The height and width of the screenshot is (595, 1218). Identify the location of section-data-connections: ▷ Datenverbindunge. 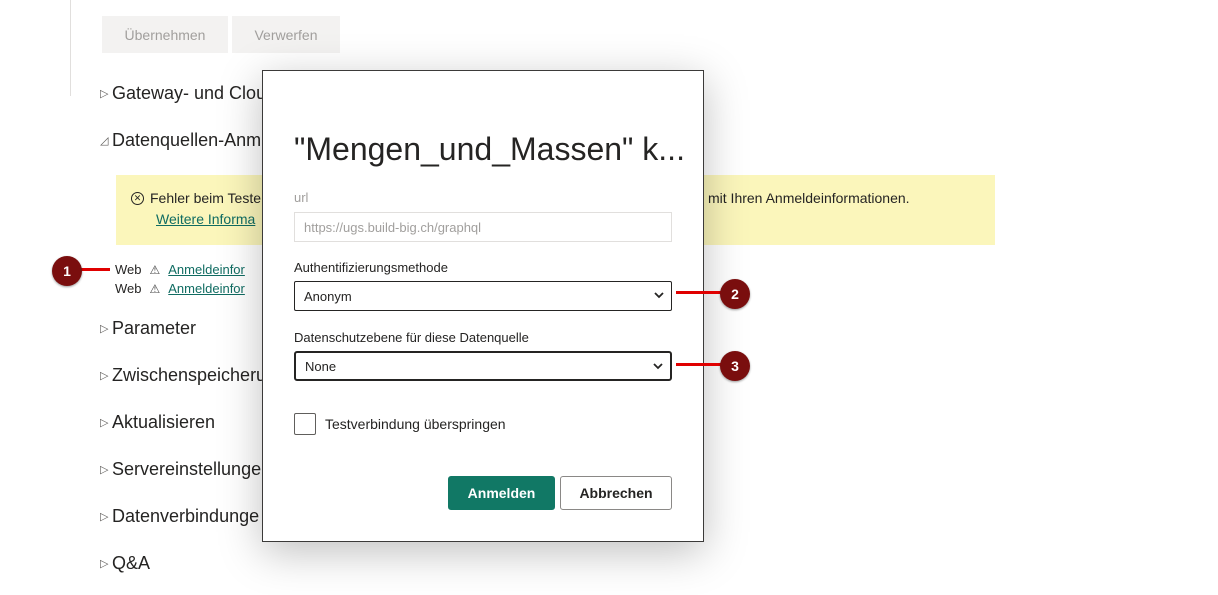
(179, 516).